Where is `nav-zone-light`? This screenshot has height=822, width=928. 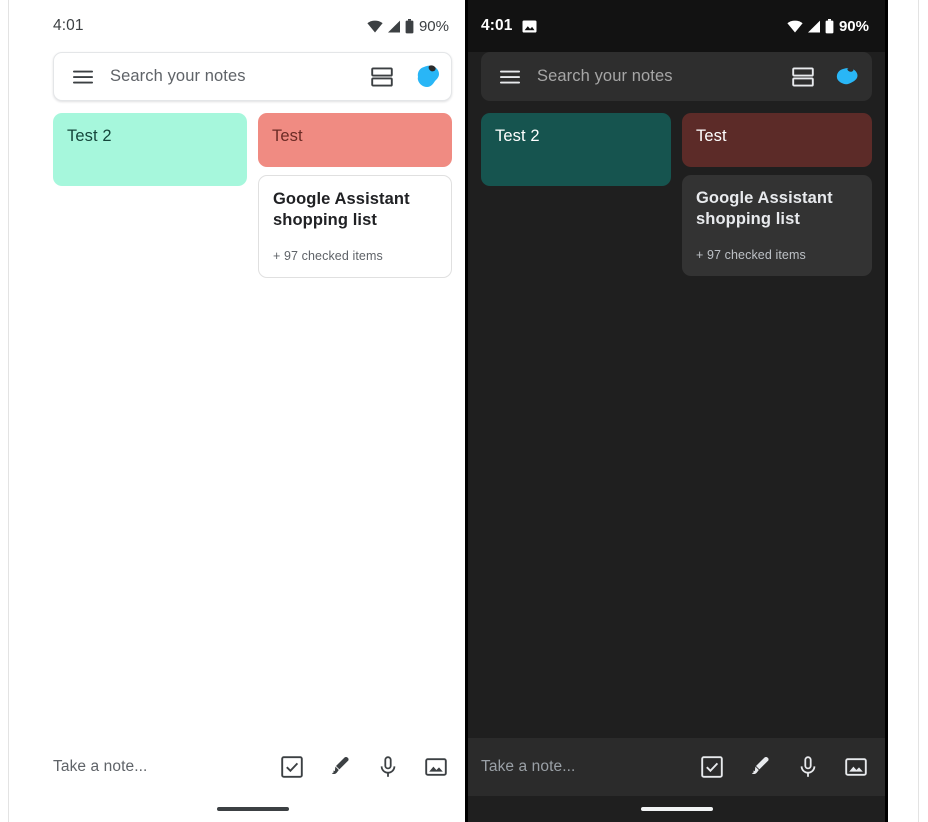
nav-zone-light is located at coordinates (252, 809).